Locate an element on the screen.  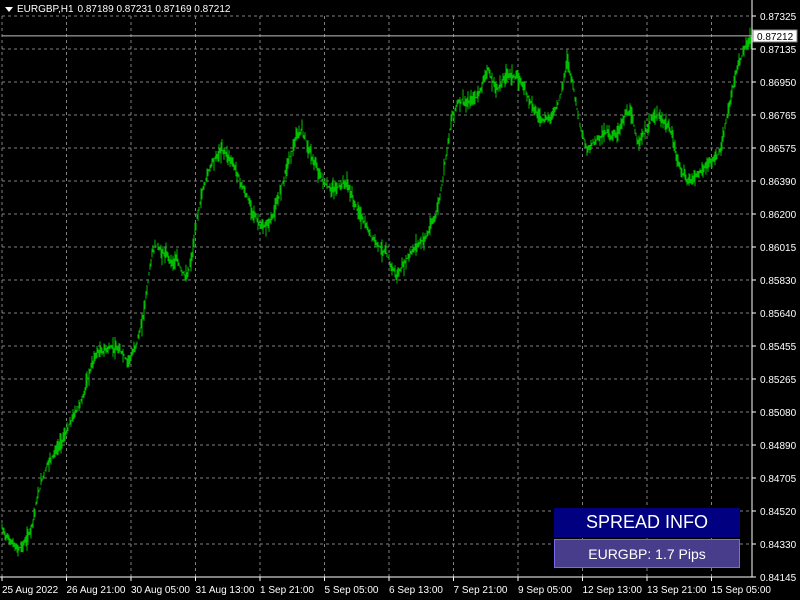
price-tick-label: 0.85830 is located at coordinates (778, 281).